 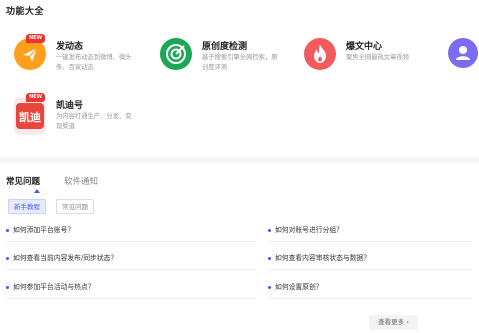 I want to click on chip-common-questions: 常见问题, so click(x=75, y=206).